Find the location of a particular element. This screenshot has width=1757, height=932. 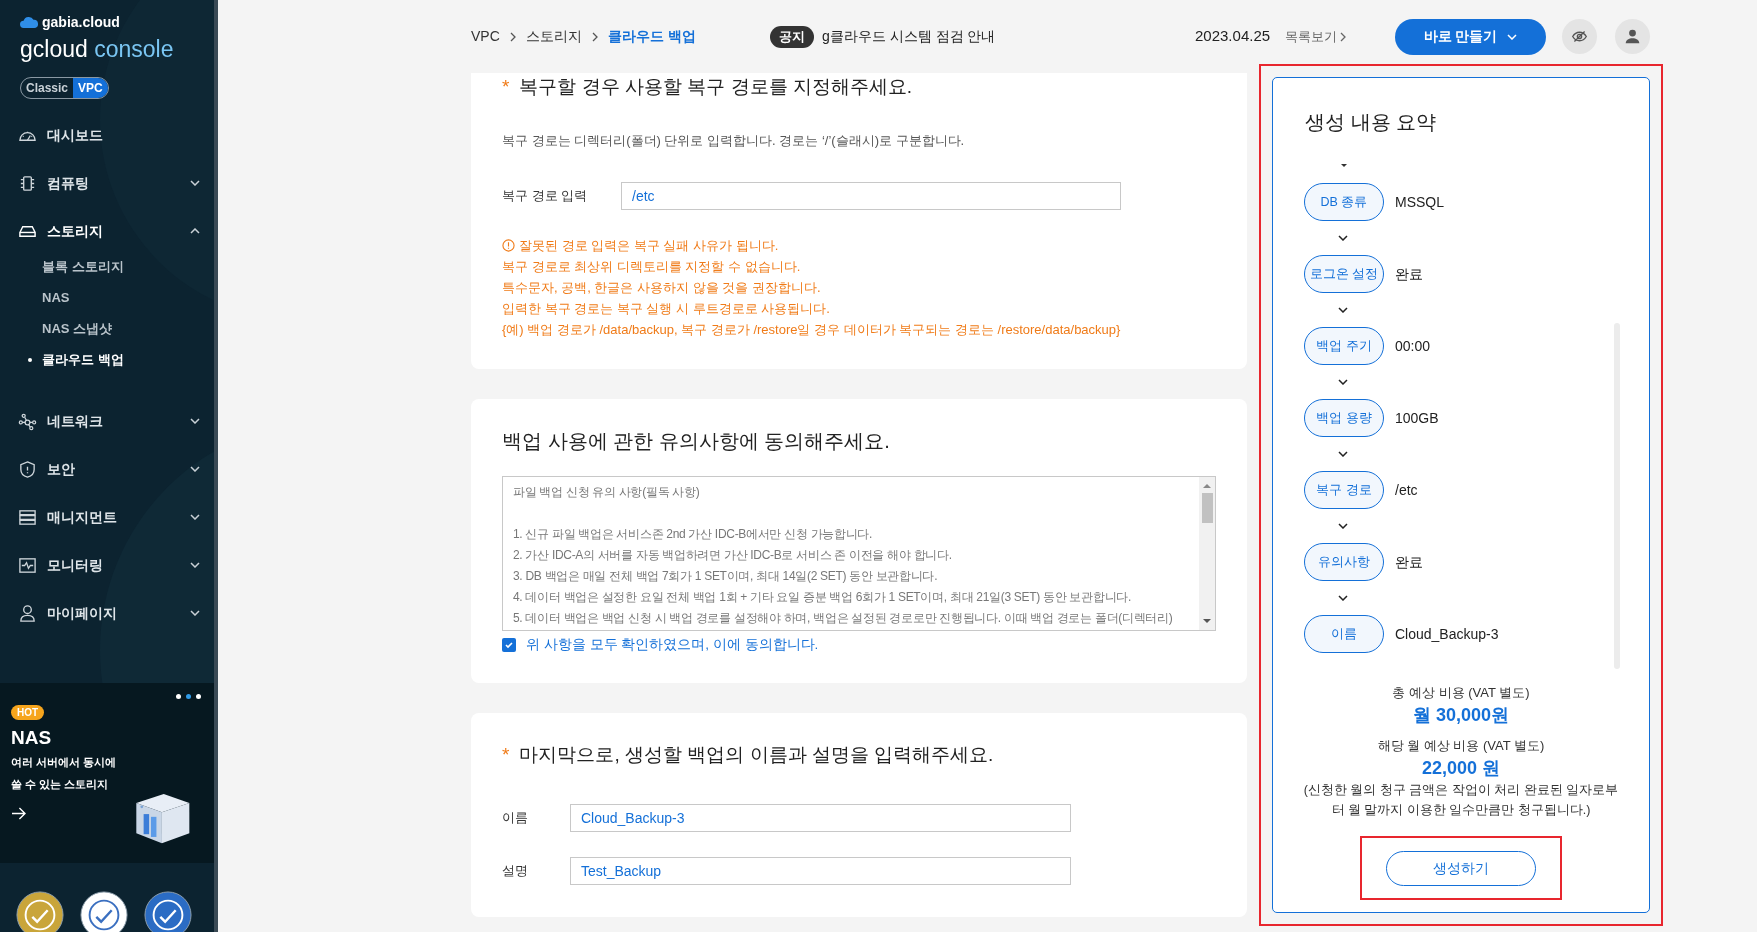

scroll-thumb is located at coordinates (1207, 508).